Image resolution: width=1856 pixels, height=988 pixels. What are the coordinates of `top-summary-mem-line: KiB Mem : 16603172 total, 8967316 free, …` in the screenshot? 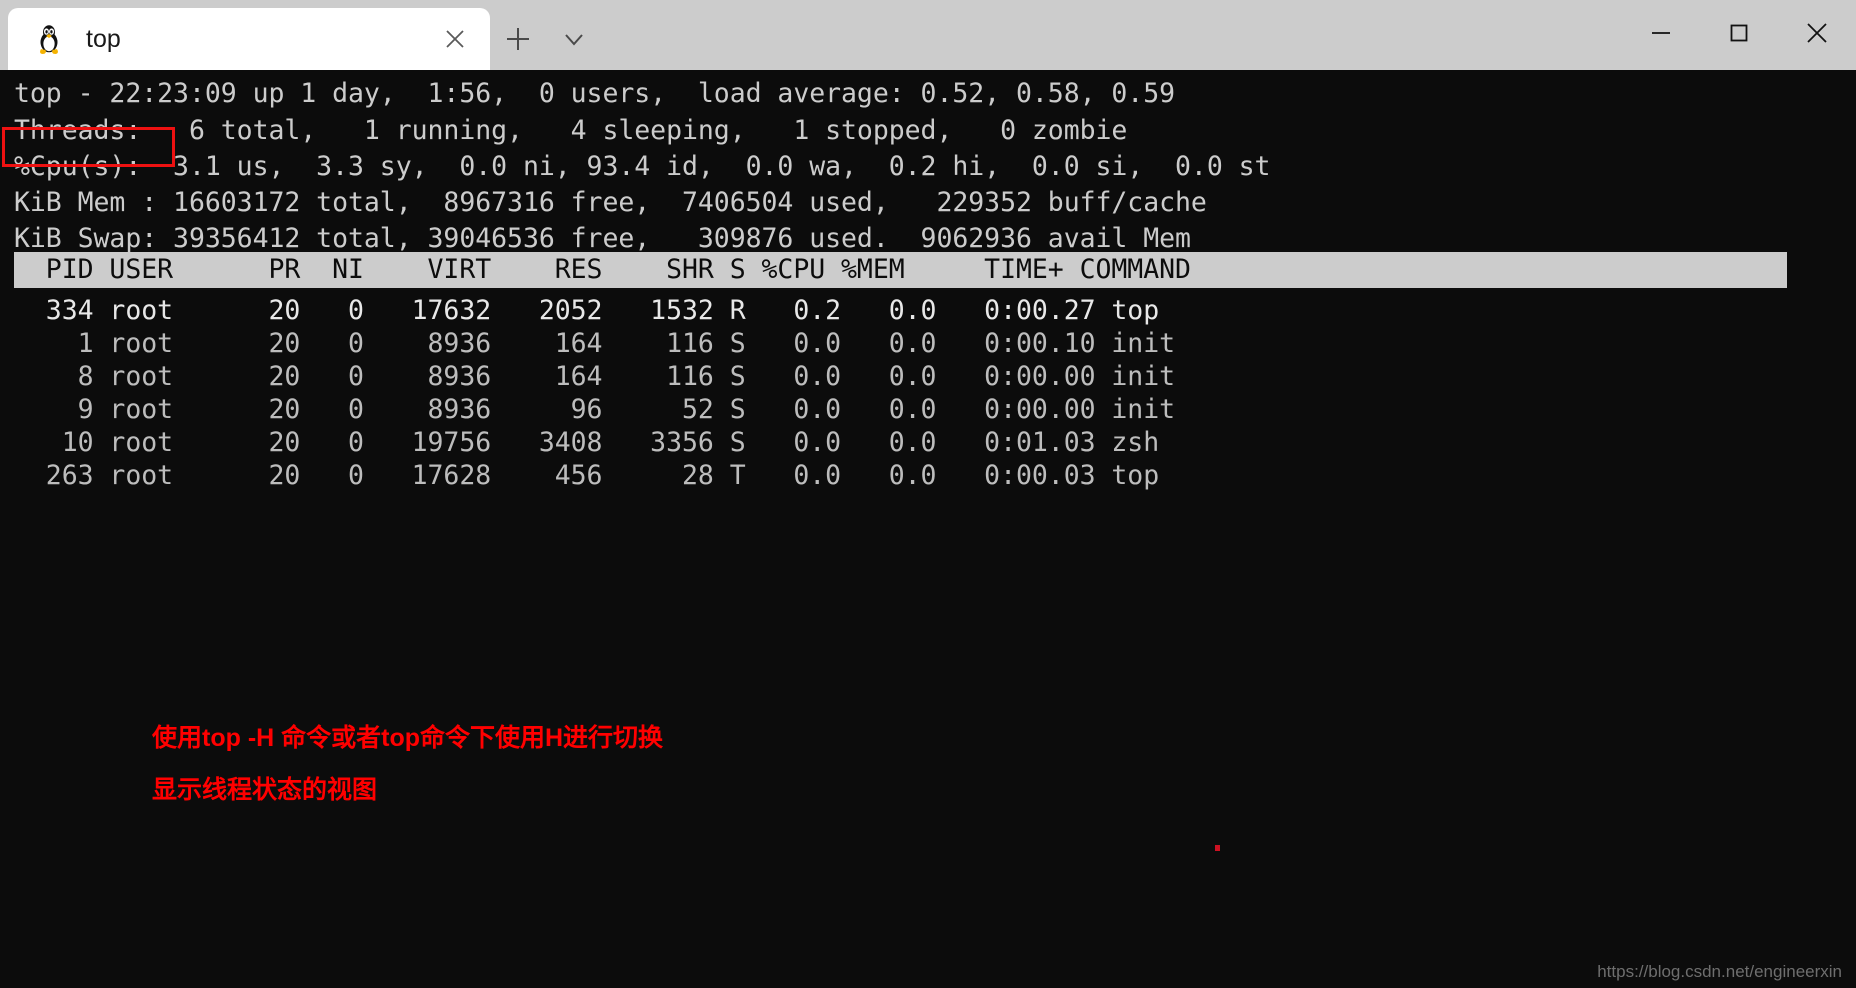 It's located at (610, 202).